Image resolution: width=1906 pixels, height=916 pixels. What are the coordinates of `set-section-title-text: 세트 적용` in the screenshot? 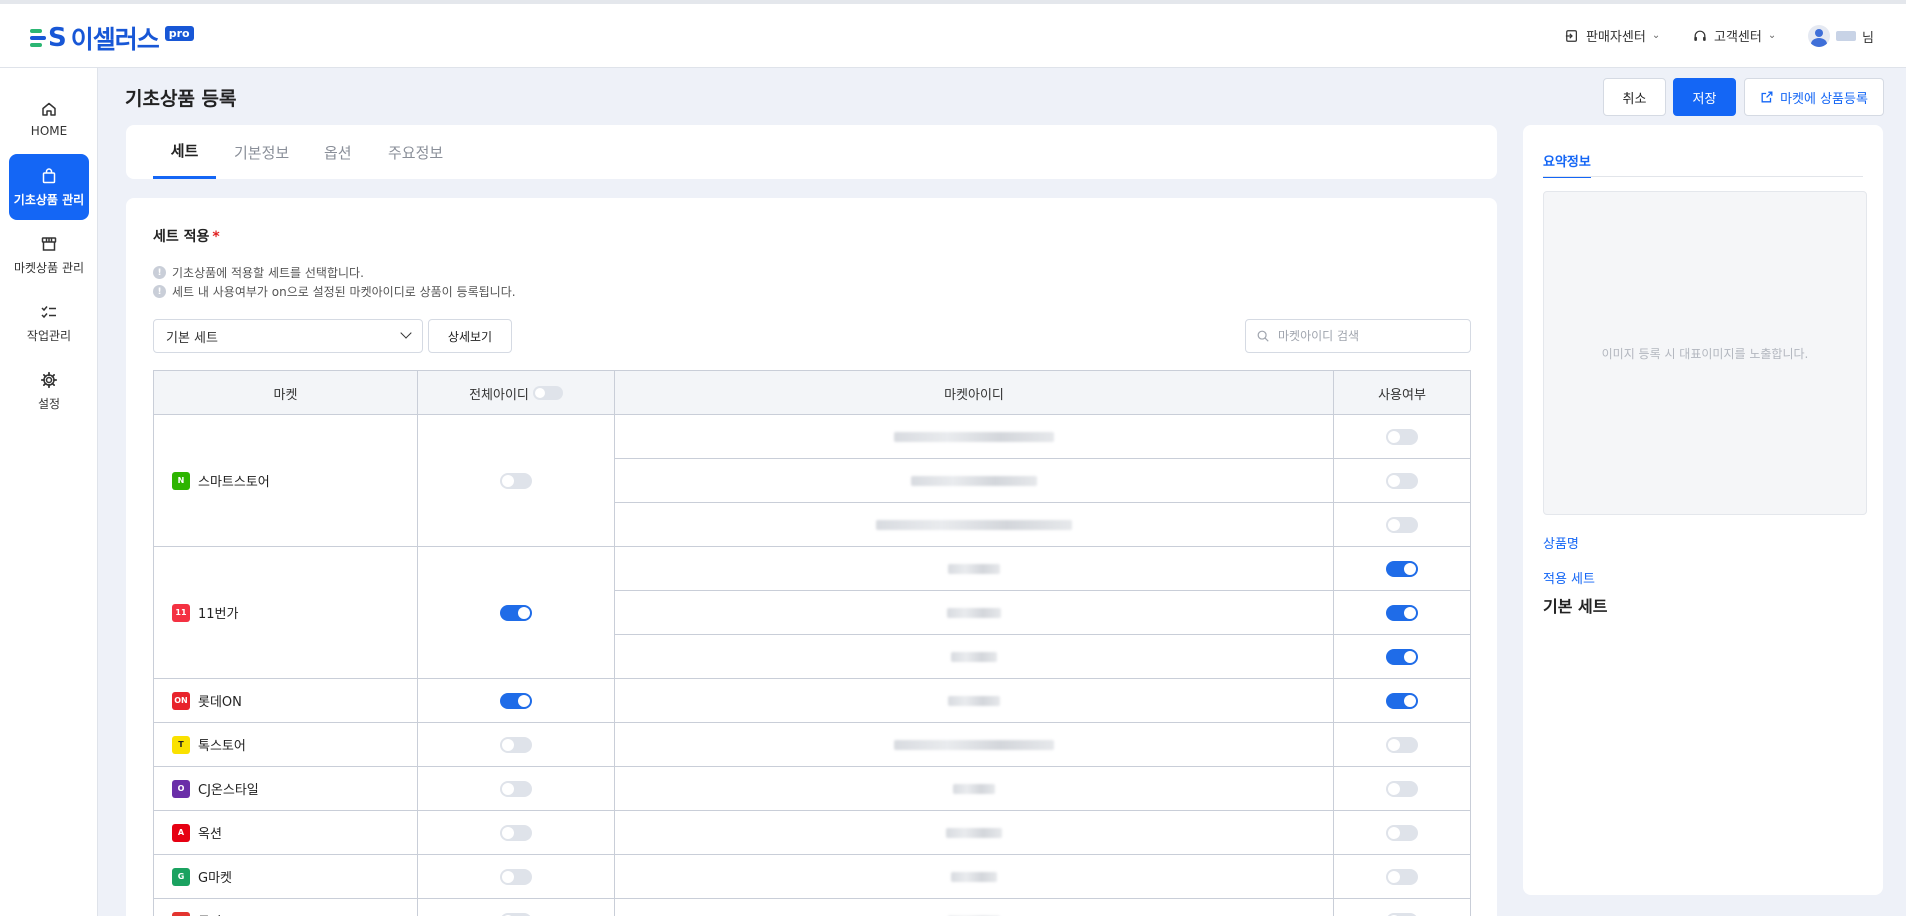 It's located at (181, 237).